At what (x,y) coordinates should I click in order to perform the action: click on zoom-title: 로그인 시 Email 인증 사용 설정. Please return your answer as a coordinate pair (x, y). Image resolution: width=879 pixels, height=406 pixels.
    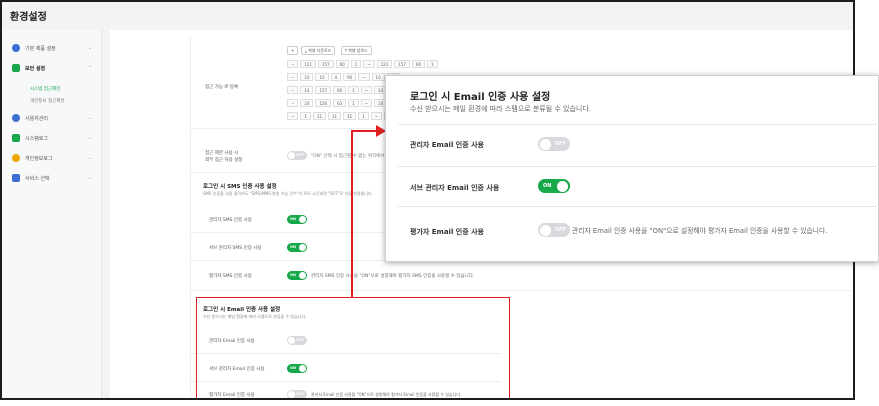
    Looking at the image, I should click on (480, 97).